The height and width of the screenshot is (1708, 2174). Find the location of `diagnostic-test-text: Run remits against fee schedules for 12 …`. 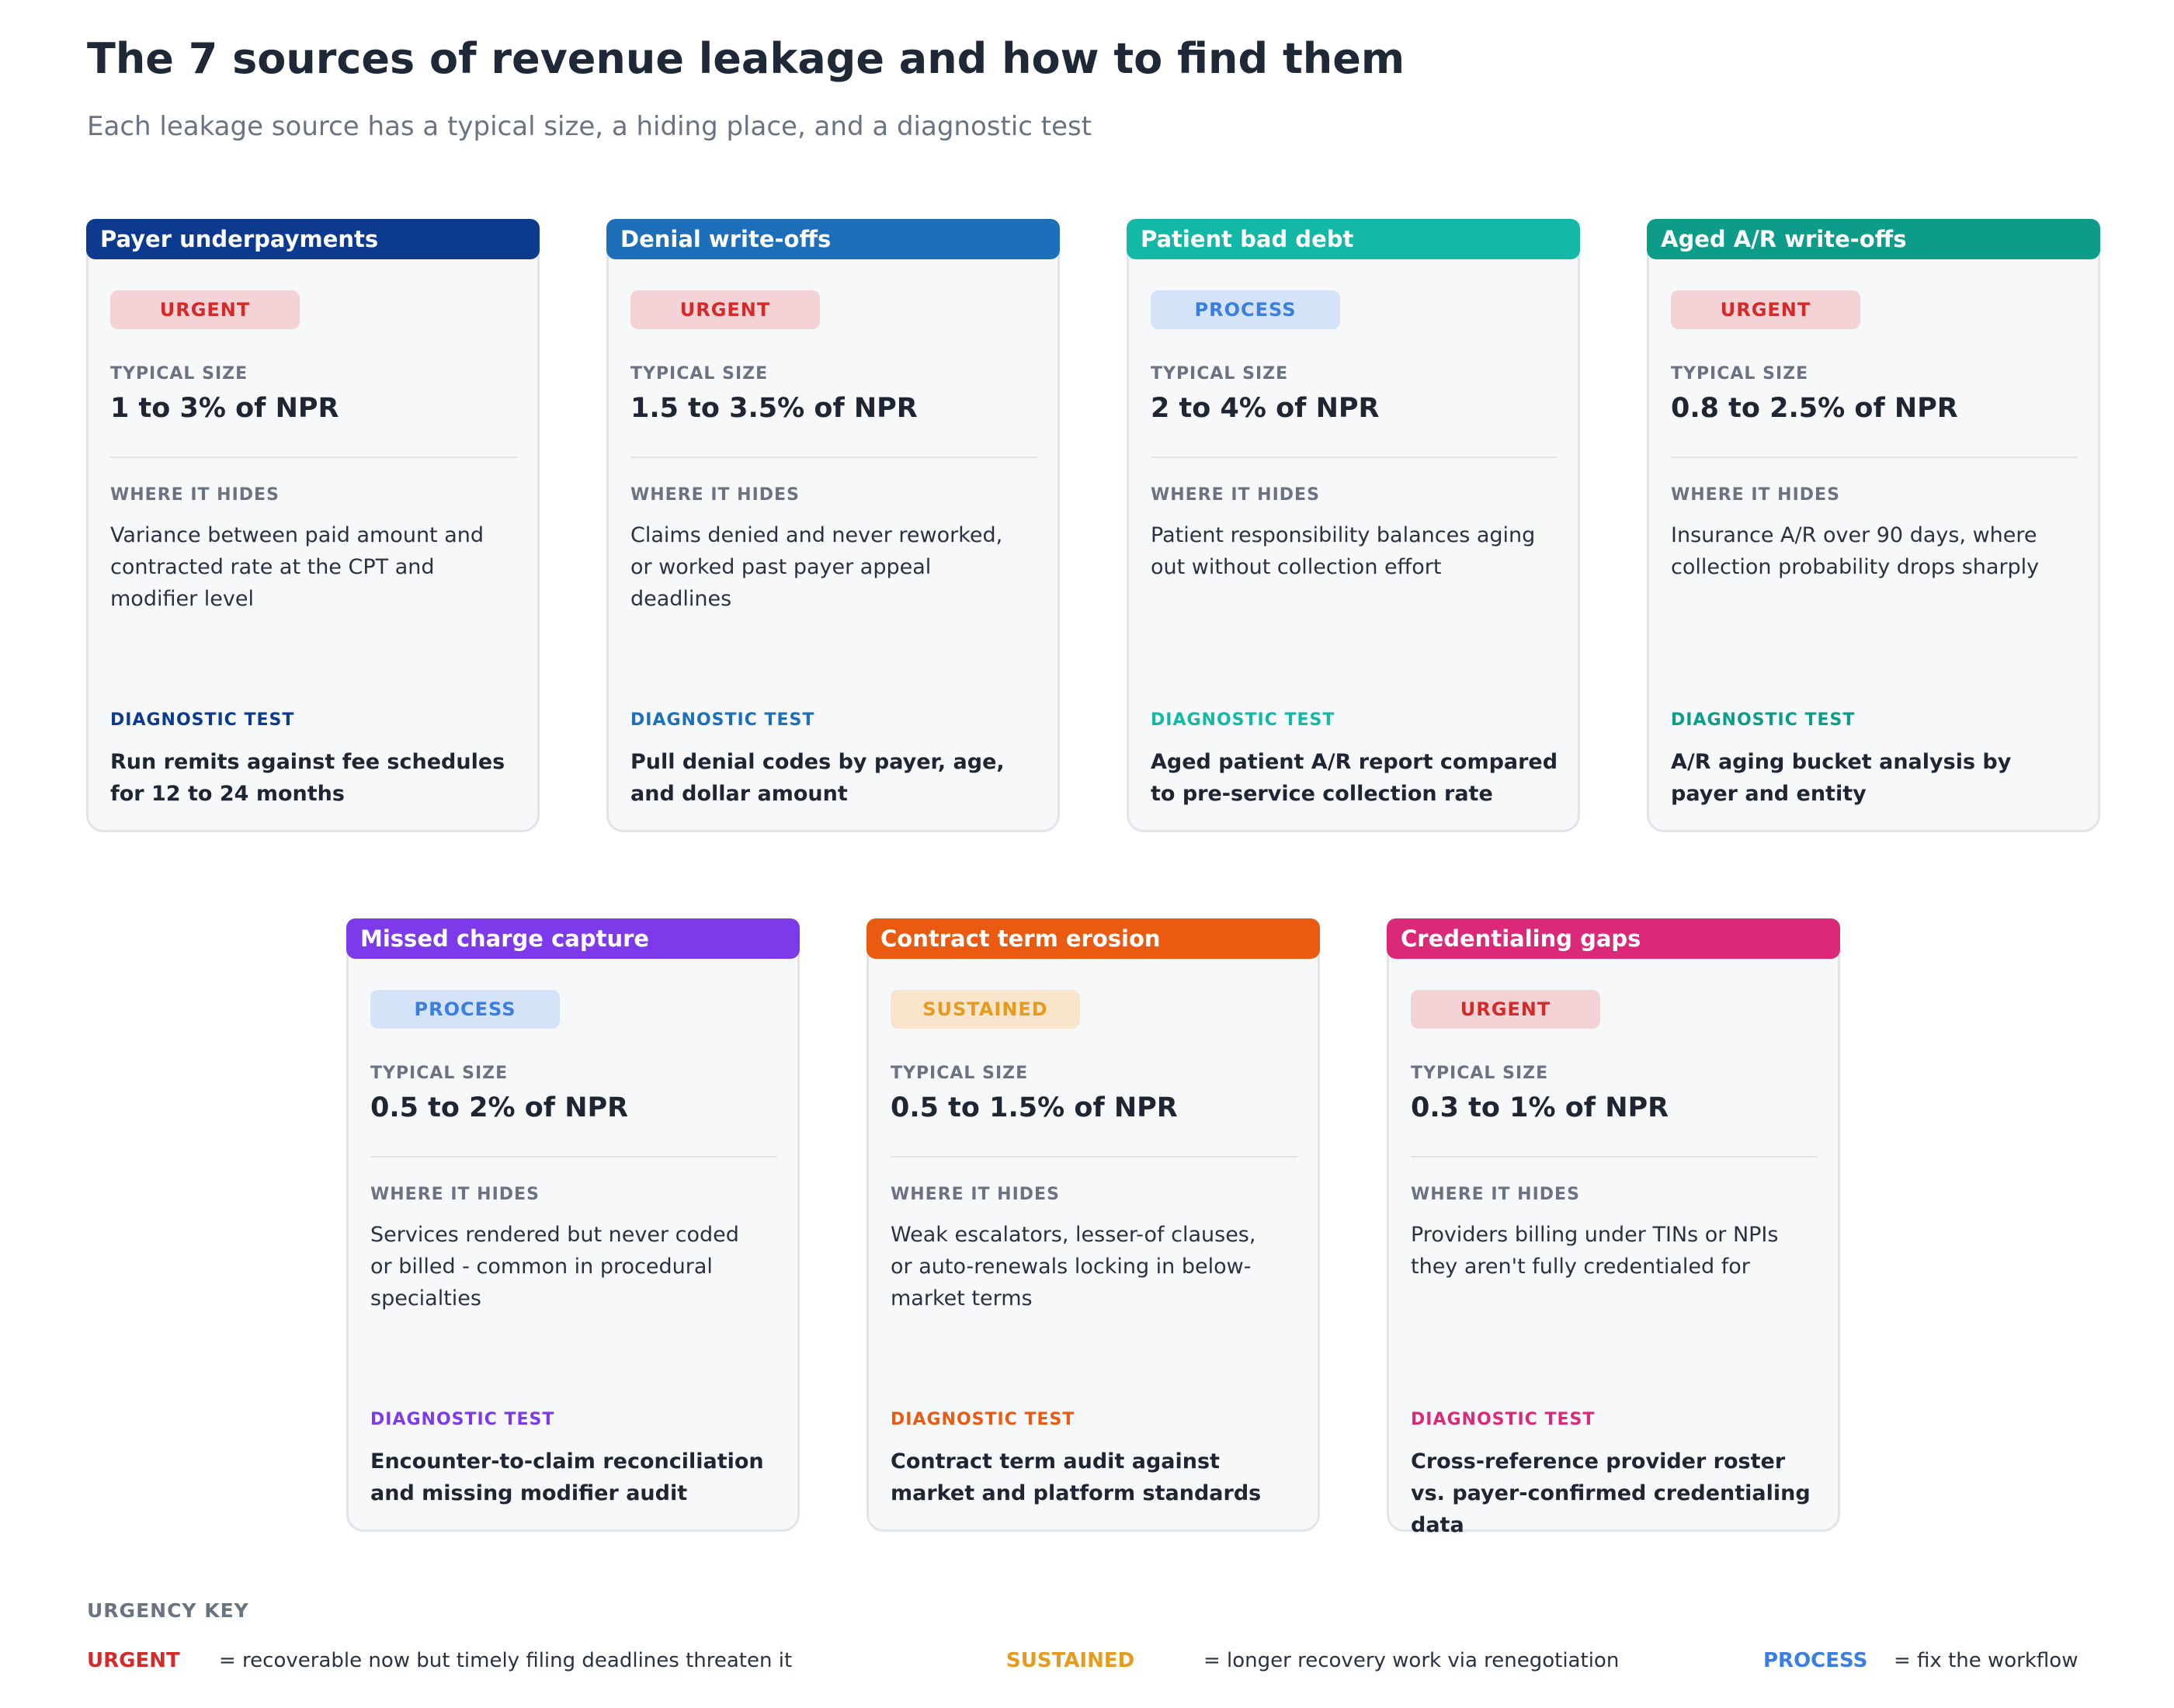

diagnostic-test-text: Run remits against fee schedules for 12 … is located at coordinates (307, 778).